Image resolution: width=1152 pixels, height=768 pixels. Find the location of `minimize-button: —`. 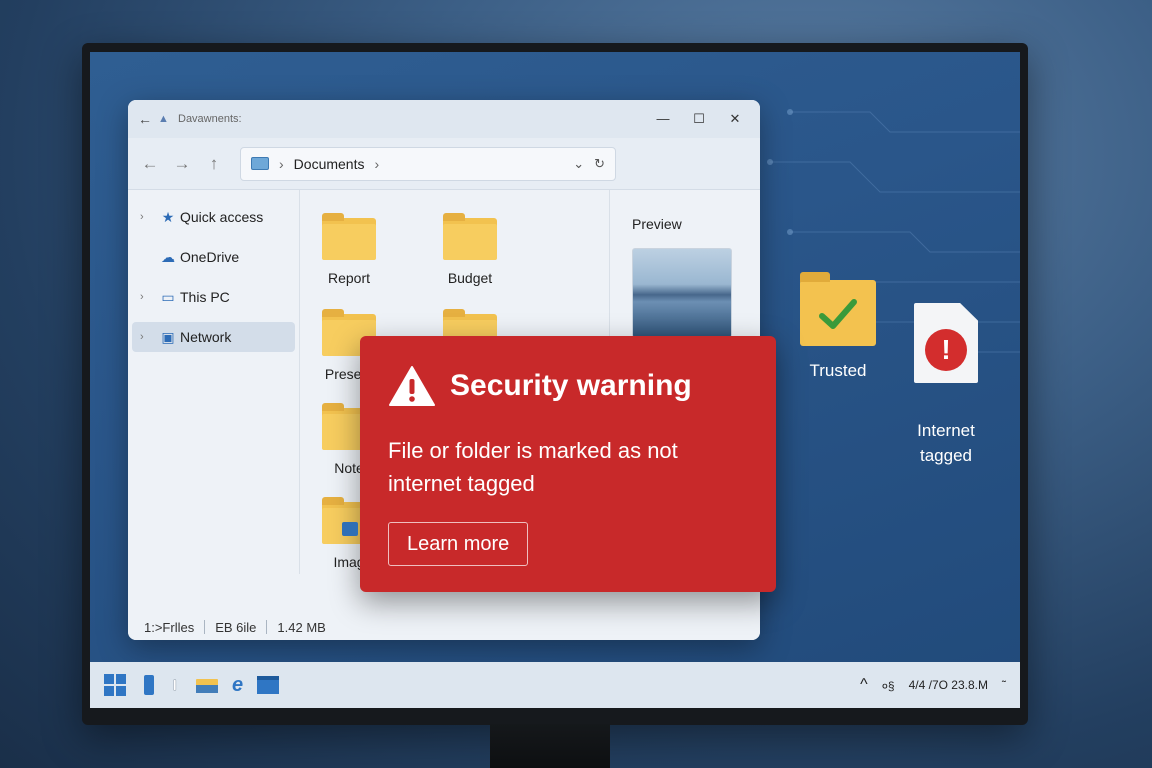

minimize-button: — is located at coordinates (663, 119).